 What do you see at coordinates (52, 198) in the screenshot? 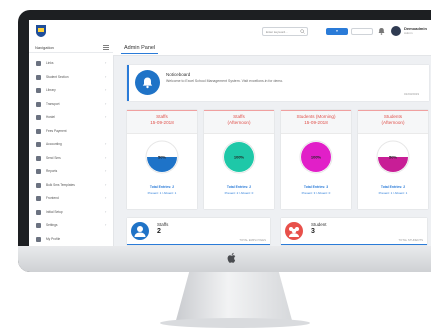
I see `sidebar-item-label: Frontend` at bounding box center [52, 198].